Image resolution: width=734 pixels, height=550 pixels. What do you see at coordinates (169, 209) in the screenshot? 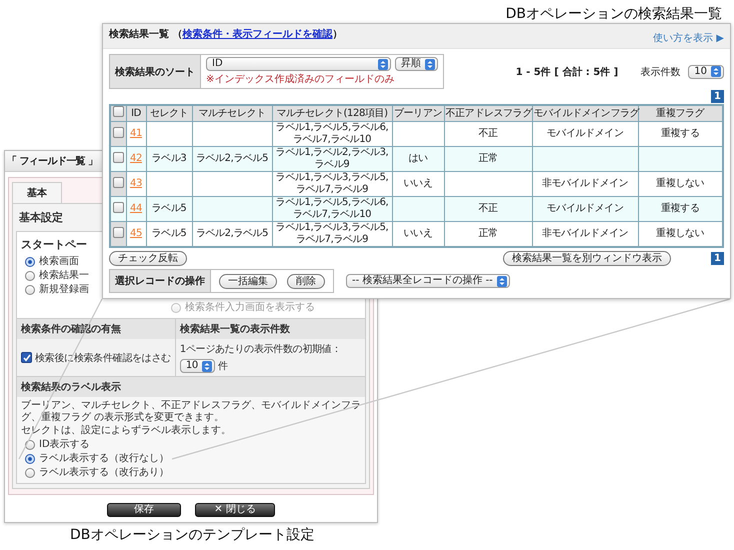
I see `table-cell: ラベル5` at bounding box center [169, 209].